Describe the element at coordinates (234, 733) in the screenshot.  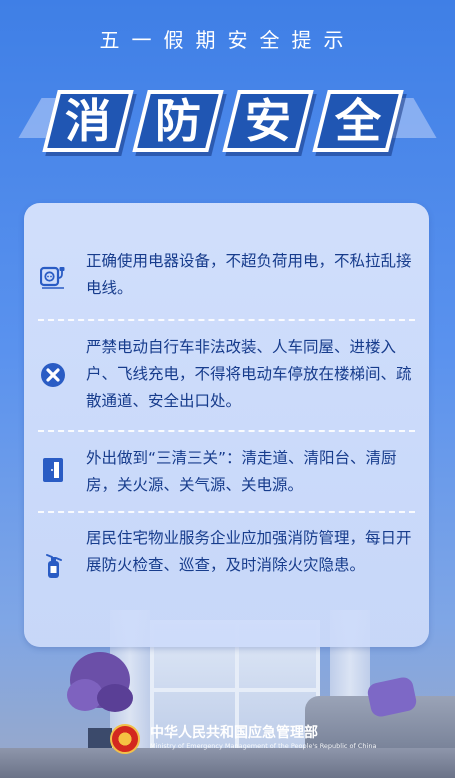
I see `ministry-name: 中华人民共和国应急管理部` at that location.